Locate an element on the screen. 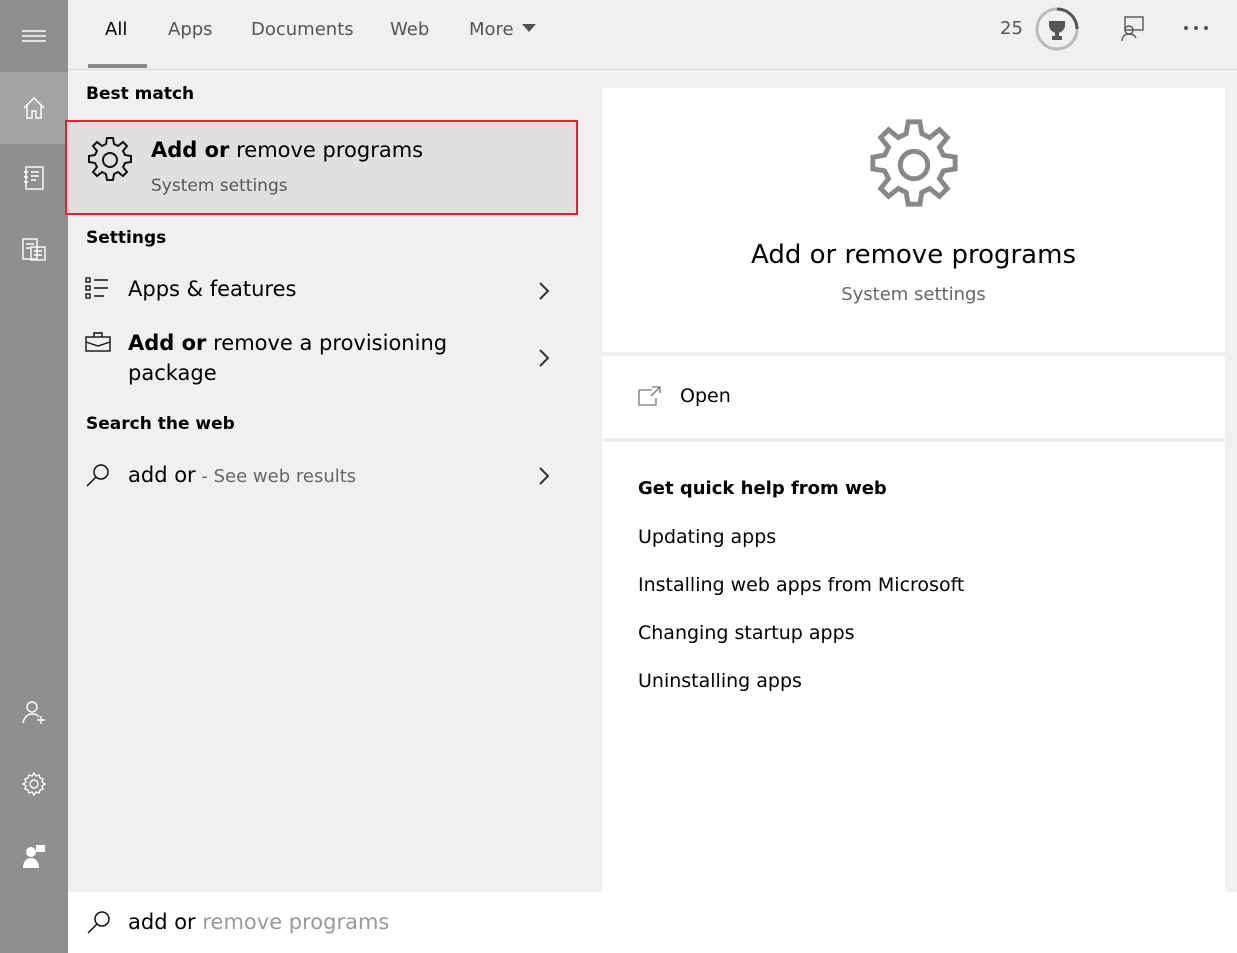 Image resolution: width=1237 pixels, height=953 pixels. best-match-item: Add or remove programs System settings is located at coordinates (321, 167).